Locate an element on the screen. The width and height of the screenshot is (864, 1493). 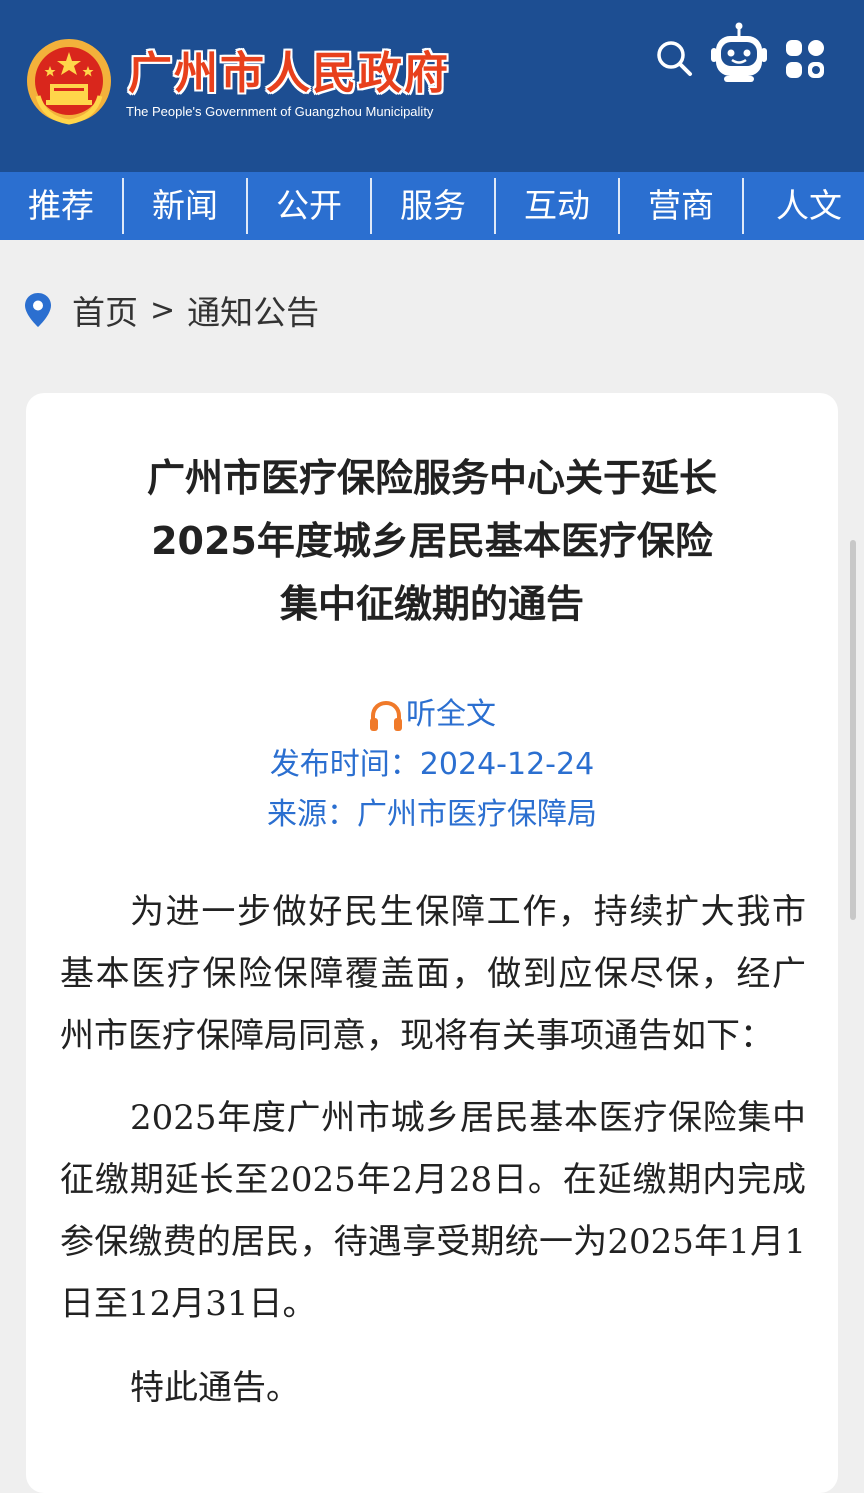
nav-item-news: 新闻 is located at coordinates (186, 206).